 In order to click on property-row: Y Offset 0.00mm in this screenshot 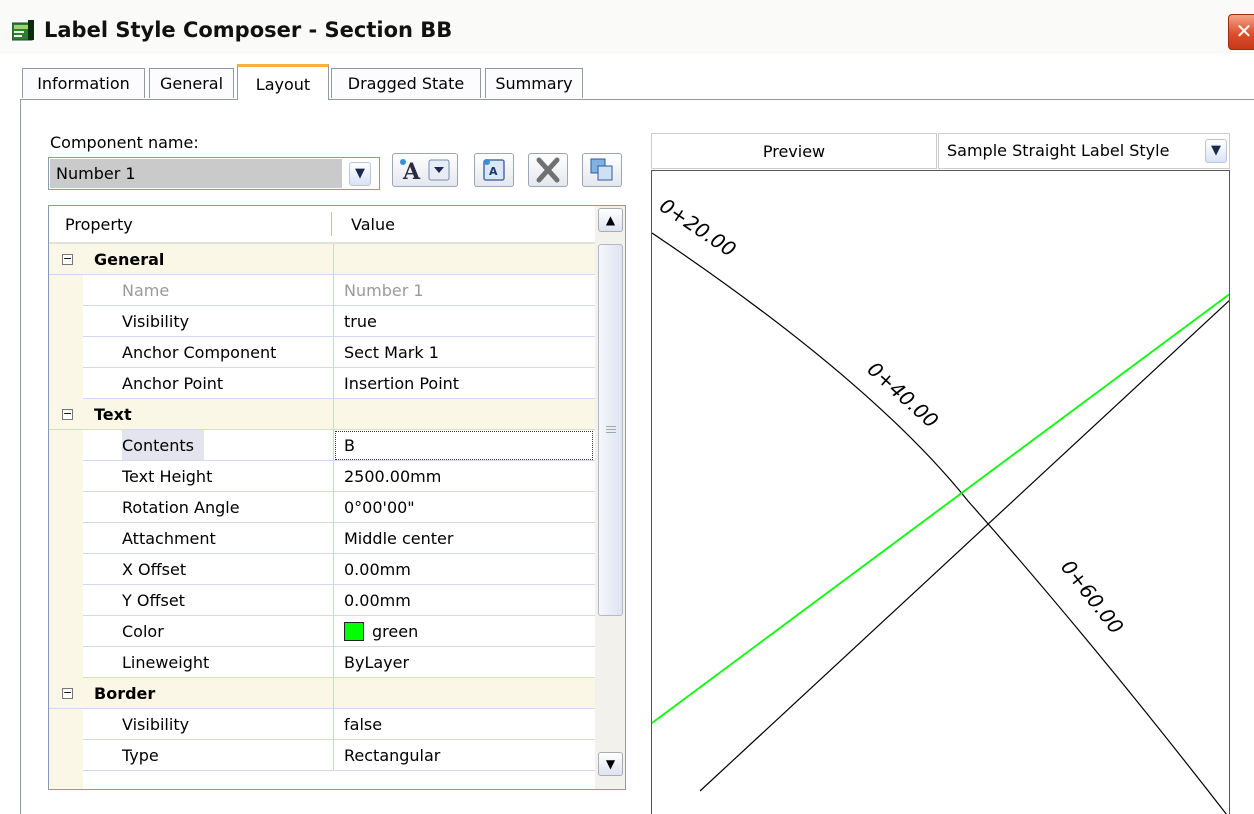, I will do `click(322, 600)`.